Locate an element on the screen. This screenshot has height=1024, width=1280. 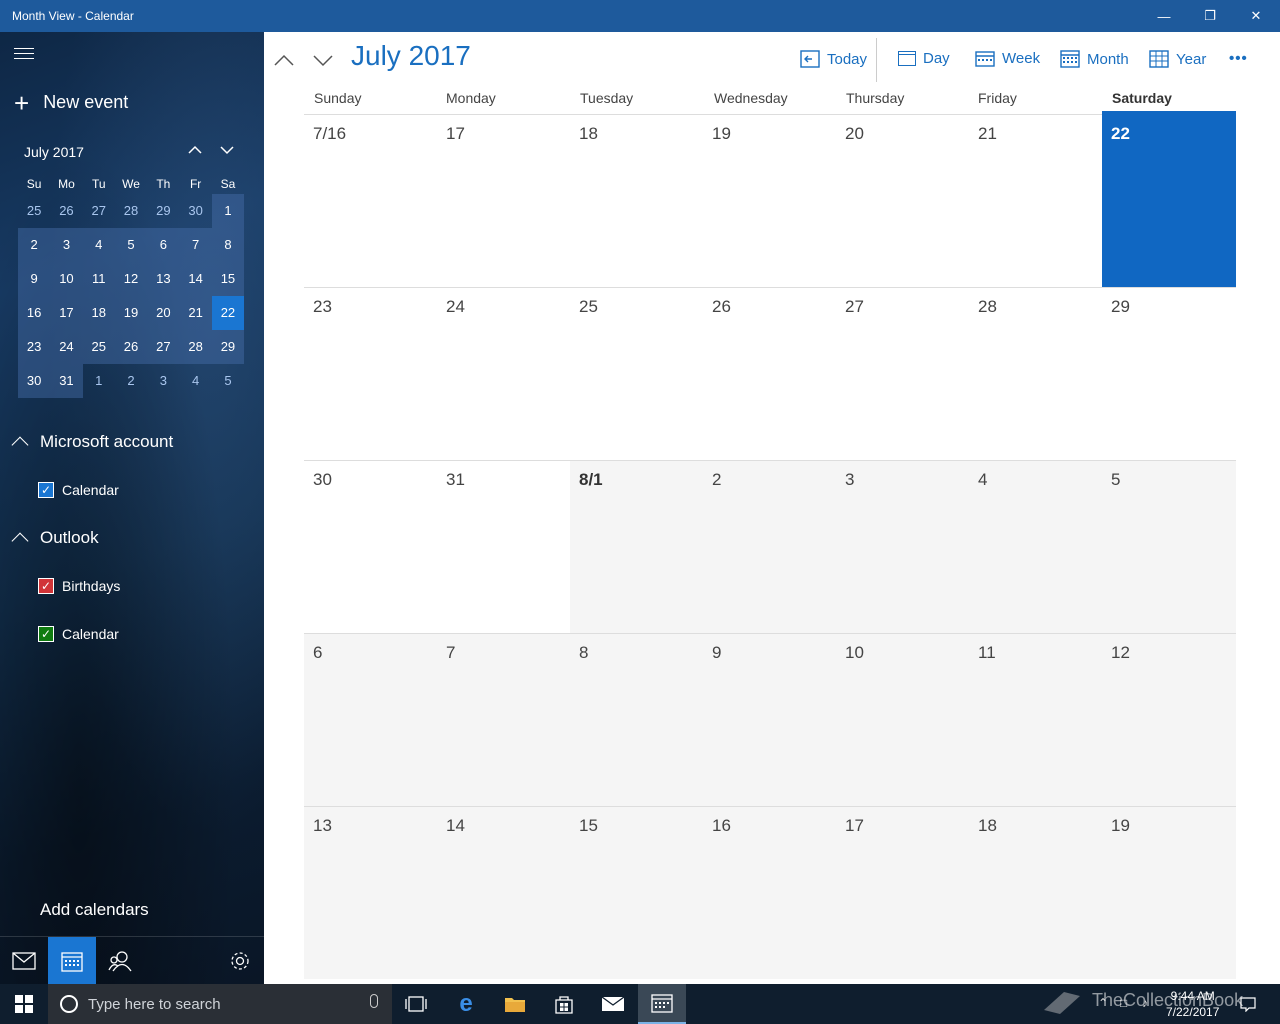
mini-calendar-previous-button is located at coordinates (195, 153).